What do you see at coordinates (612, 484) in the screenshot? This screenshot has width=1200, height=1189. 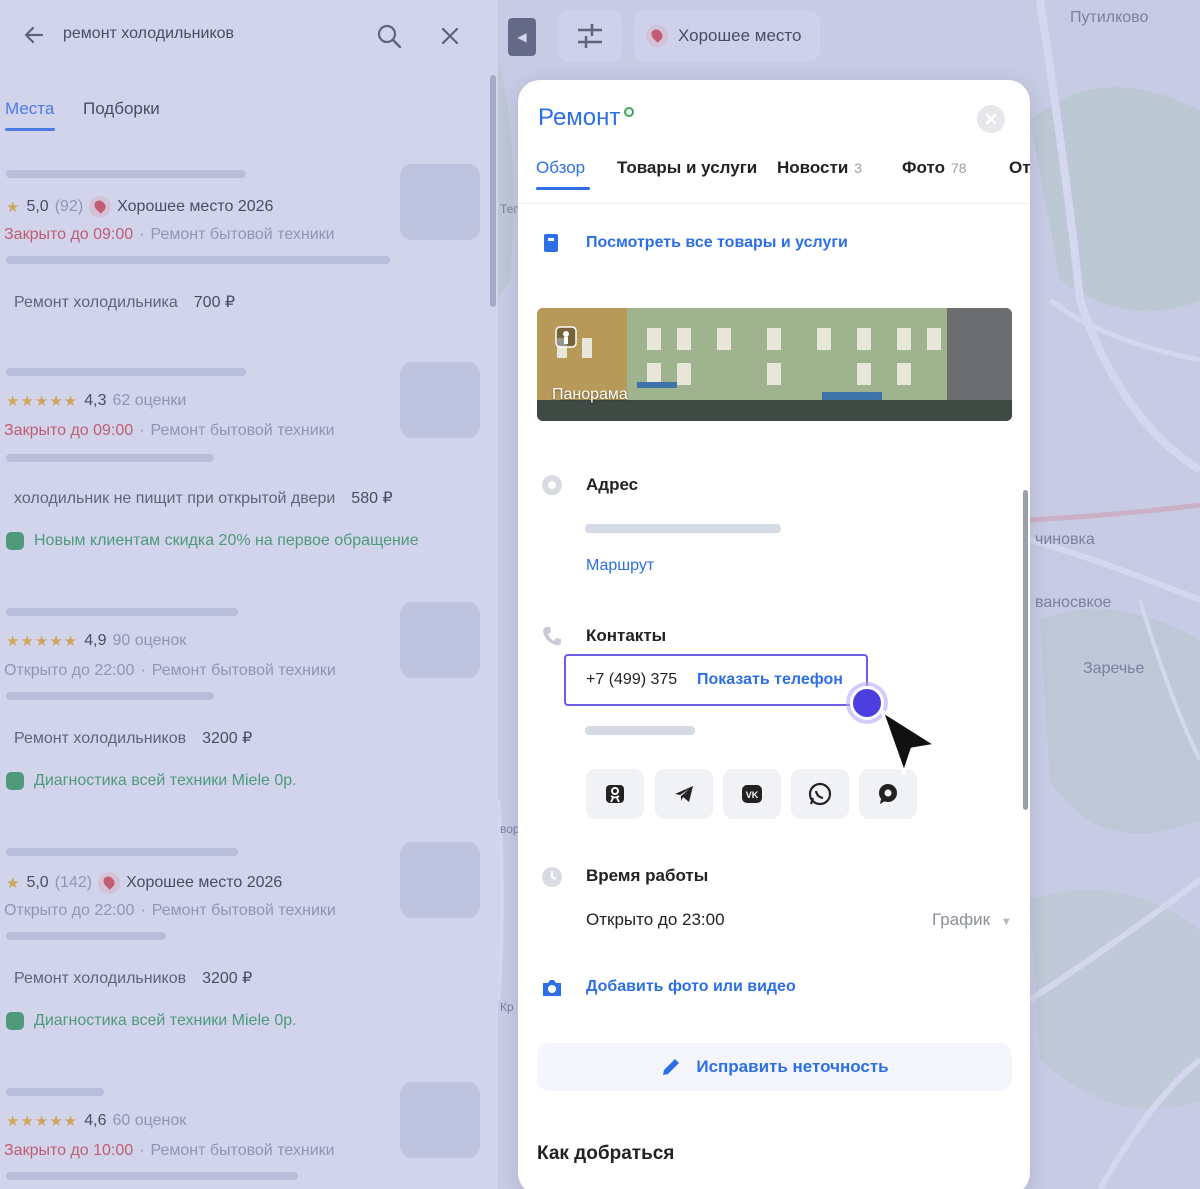 I see `address-label: Адрес` at bounding box center [612, 484].